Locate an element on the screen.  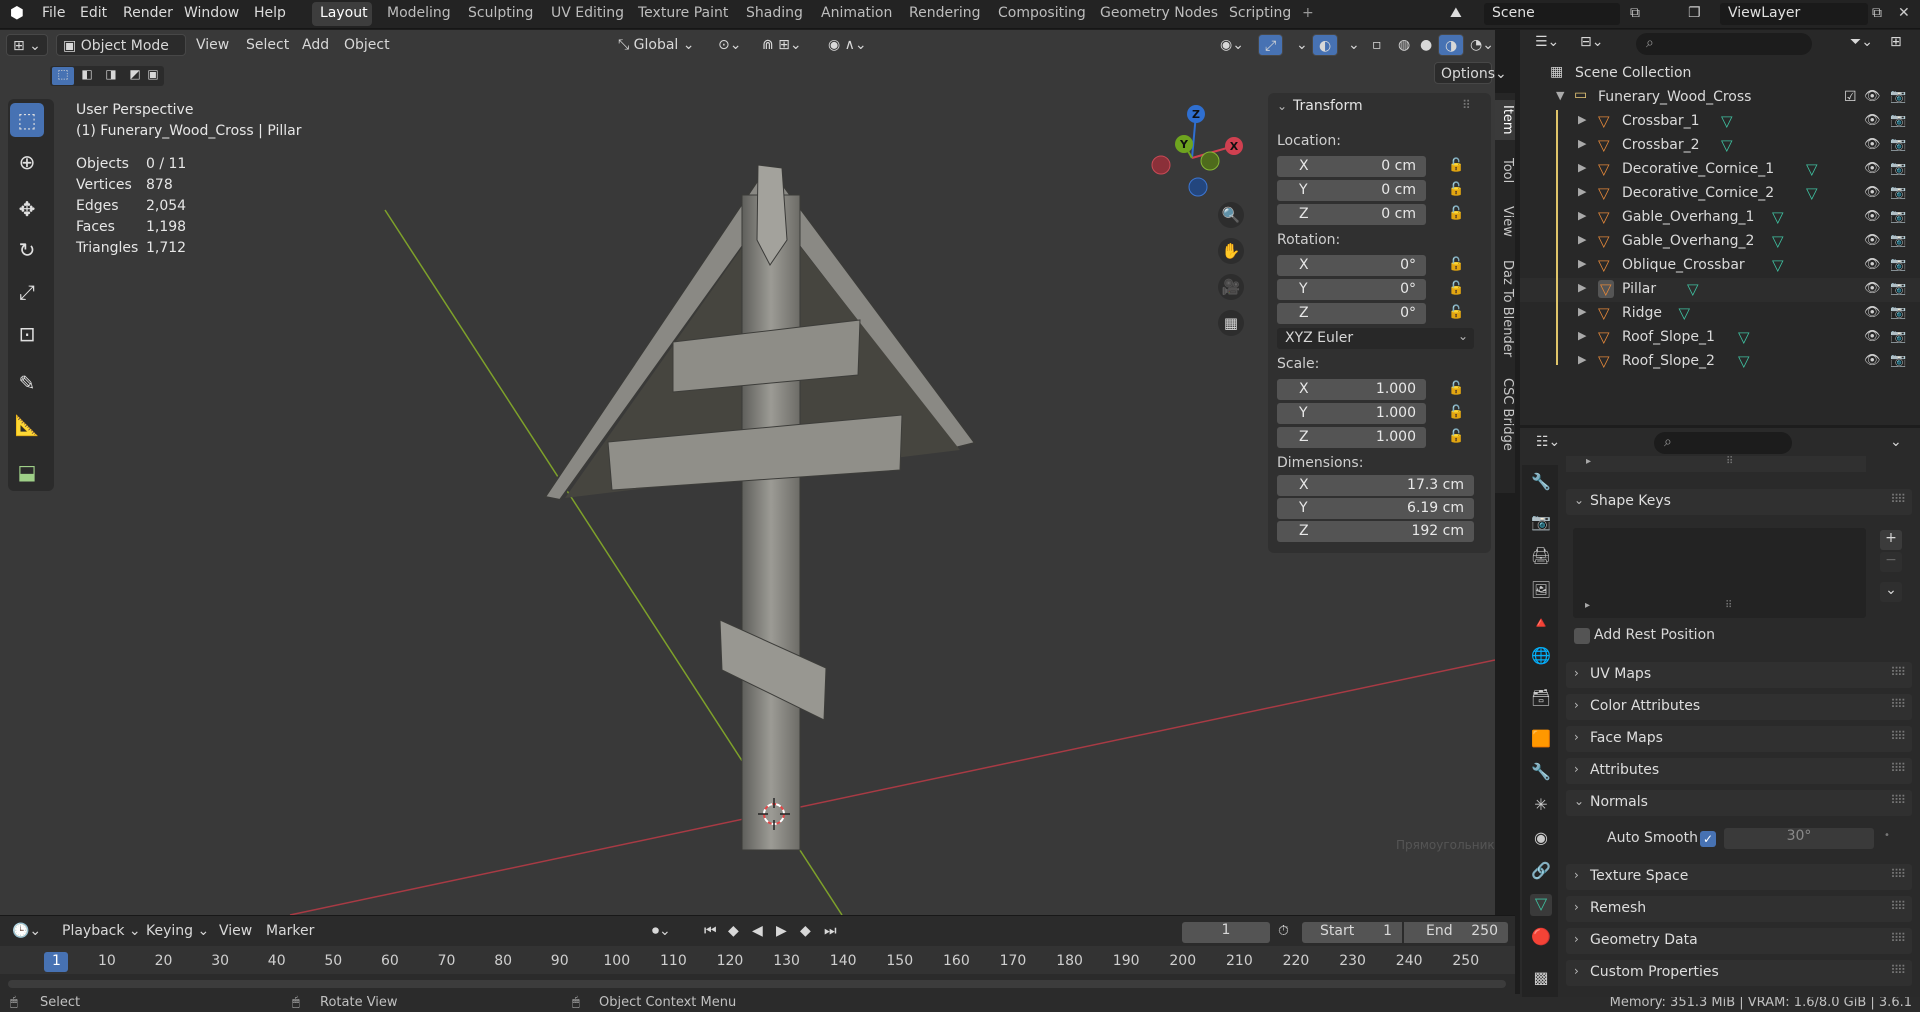
gizmo-toggle-icon: ⤢ is located at coordinates (1271, 45).